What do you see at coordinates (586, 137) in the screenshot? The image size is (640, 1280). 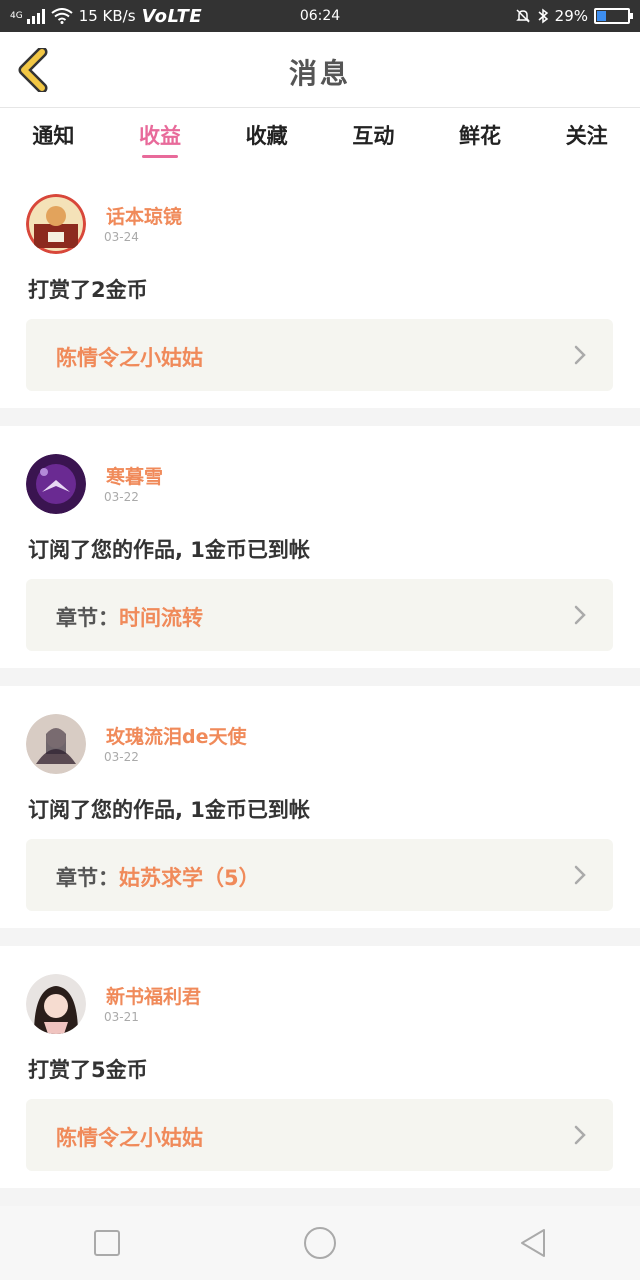 I see `tab-following: 关注` at bounding box center [586, 137].